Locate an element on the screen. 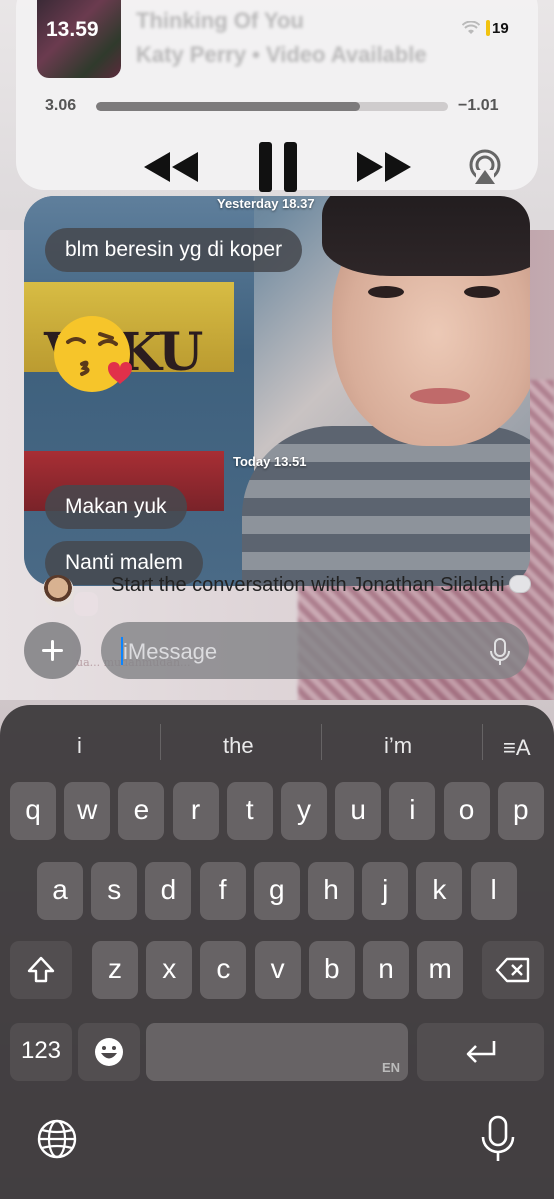 This screenshot has width=554, height=1199. text-format-icon: ≡A is located at coordinates (517, 748).